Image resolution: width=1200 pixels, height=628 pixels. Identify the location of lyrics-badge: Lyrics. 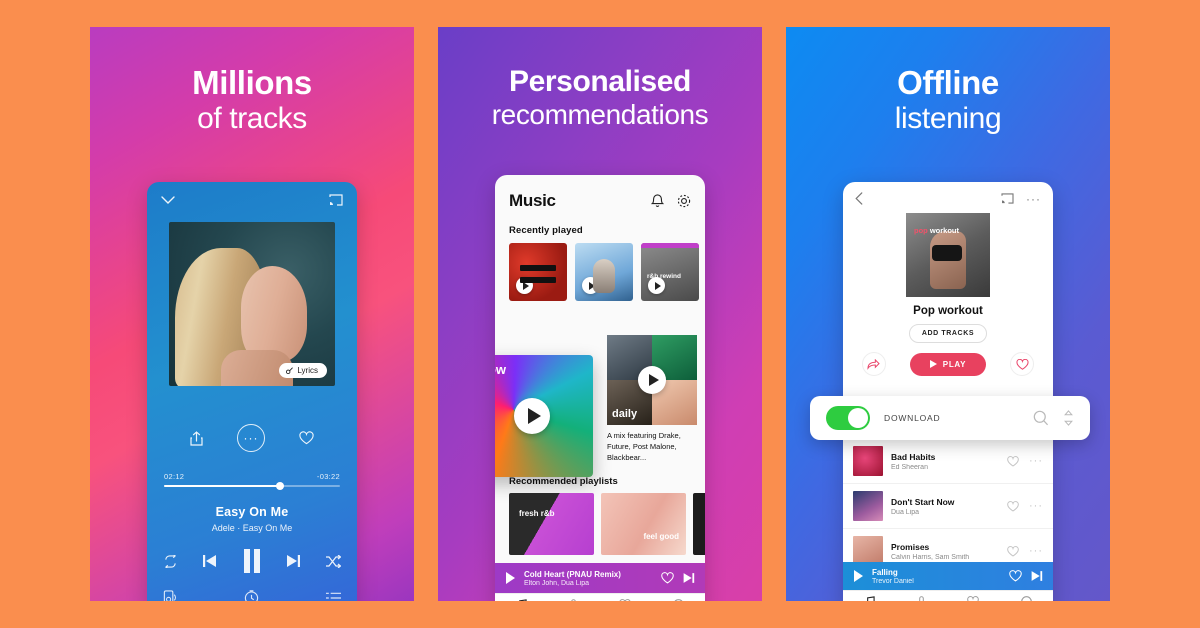
(303, 370).